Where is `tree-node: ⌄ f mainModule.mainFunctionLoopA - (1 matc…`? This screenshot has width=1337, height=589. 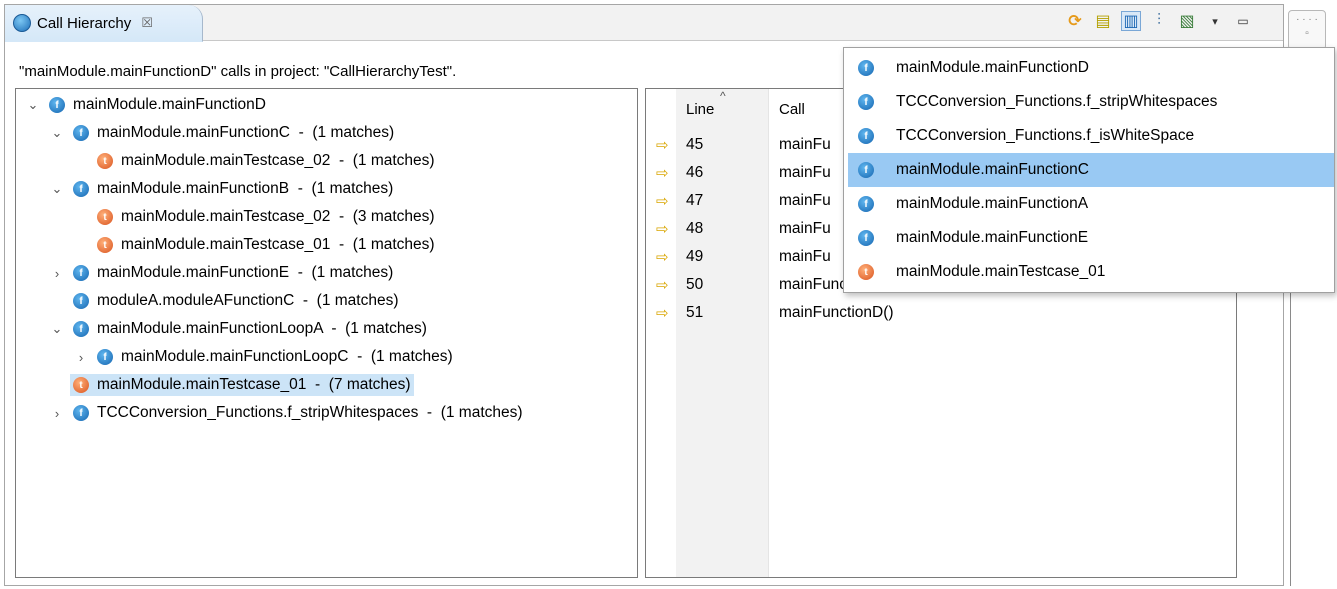 tree-node: ⌄ f mainModule.mainFunctionLoopA - (1 matc… is located at coordinates (240, 329).